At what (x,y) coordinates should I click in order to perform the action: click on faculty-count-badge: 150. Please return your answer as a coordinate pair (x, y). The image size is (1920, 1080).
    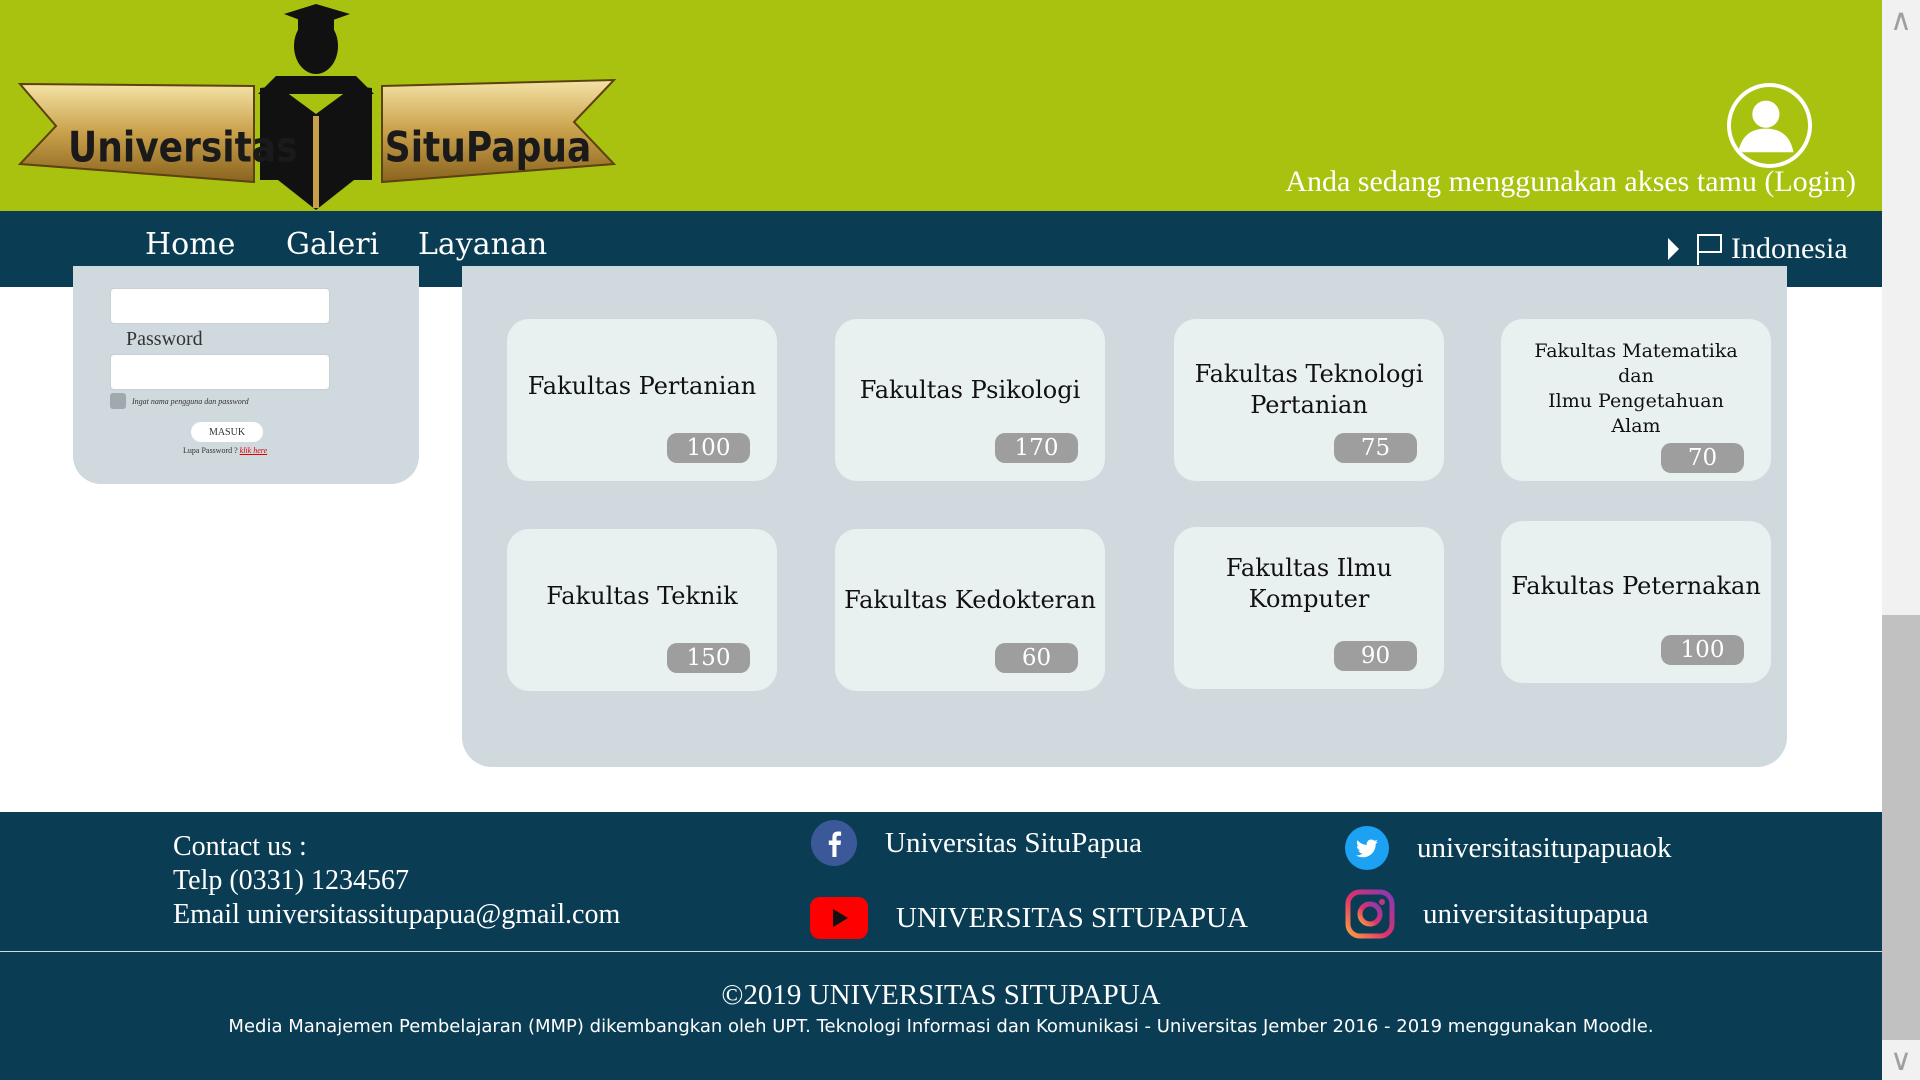
    Looking at the image, I should click on (708, 658).